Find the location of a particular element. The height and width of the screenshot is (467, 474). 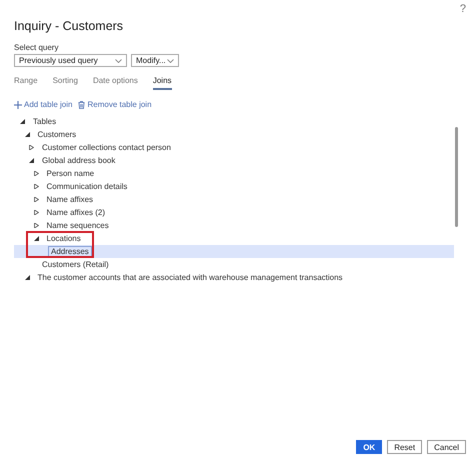

tree-item: Name affixes (2) is located at coordinates (234, 212).